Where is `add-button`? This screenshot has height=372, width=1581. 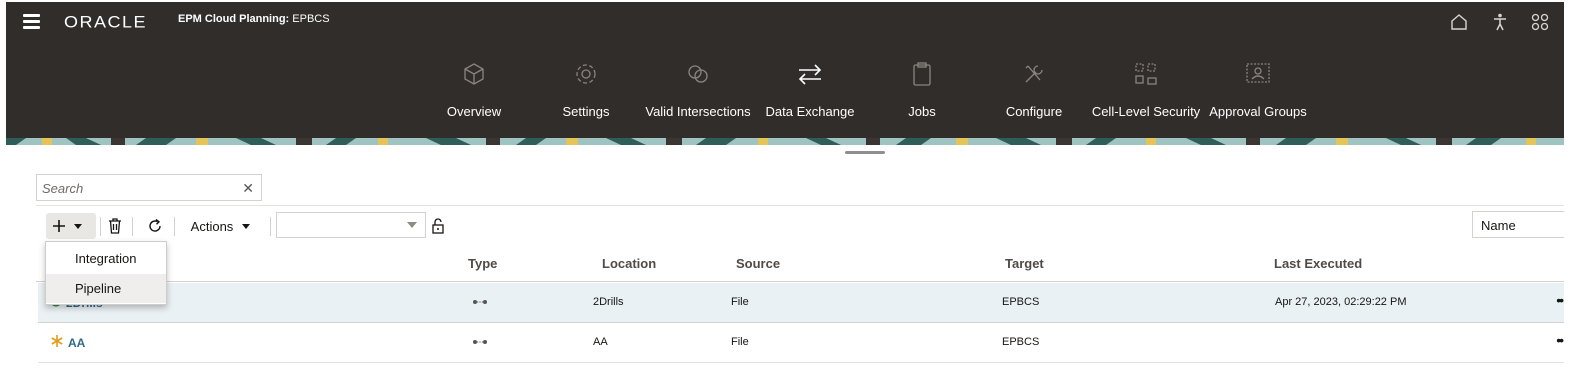
add-button is located at coordinates (71, 226).